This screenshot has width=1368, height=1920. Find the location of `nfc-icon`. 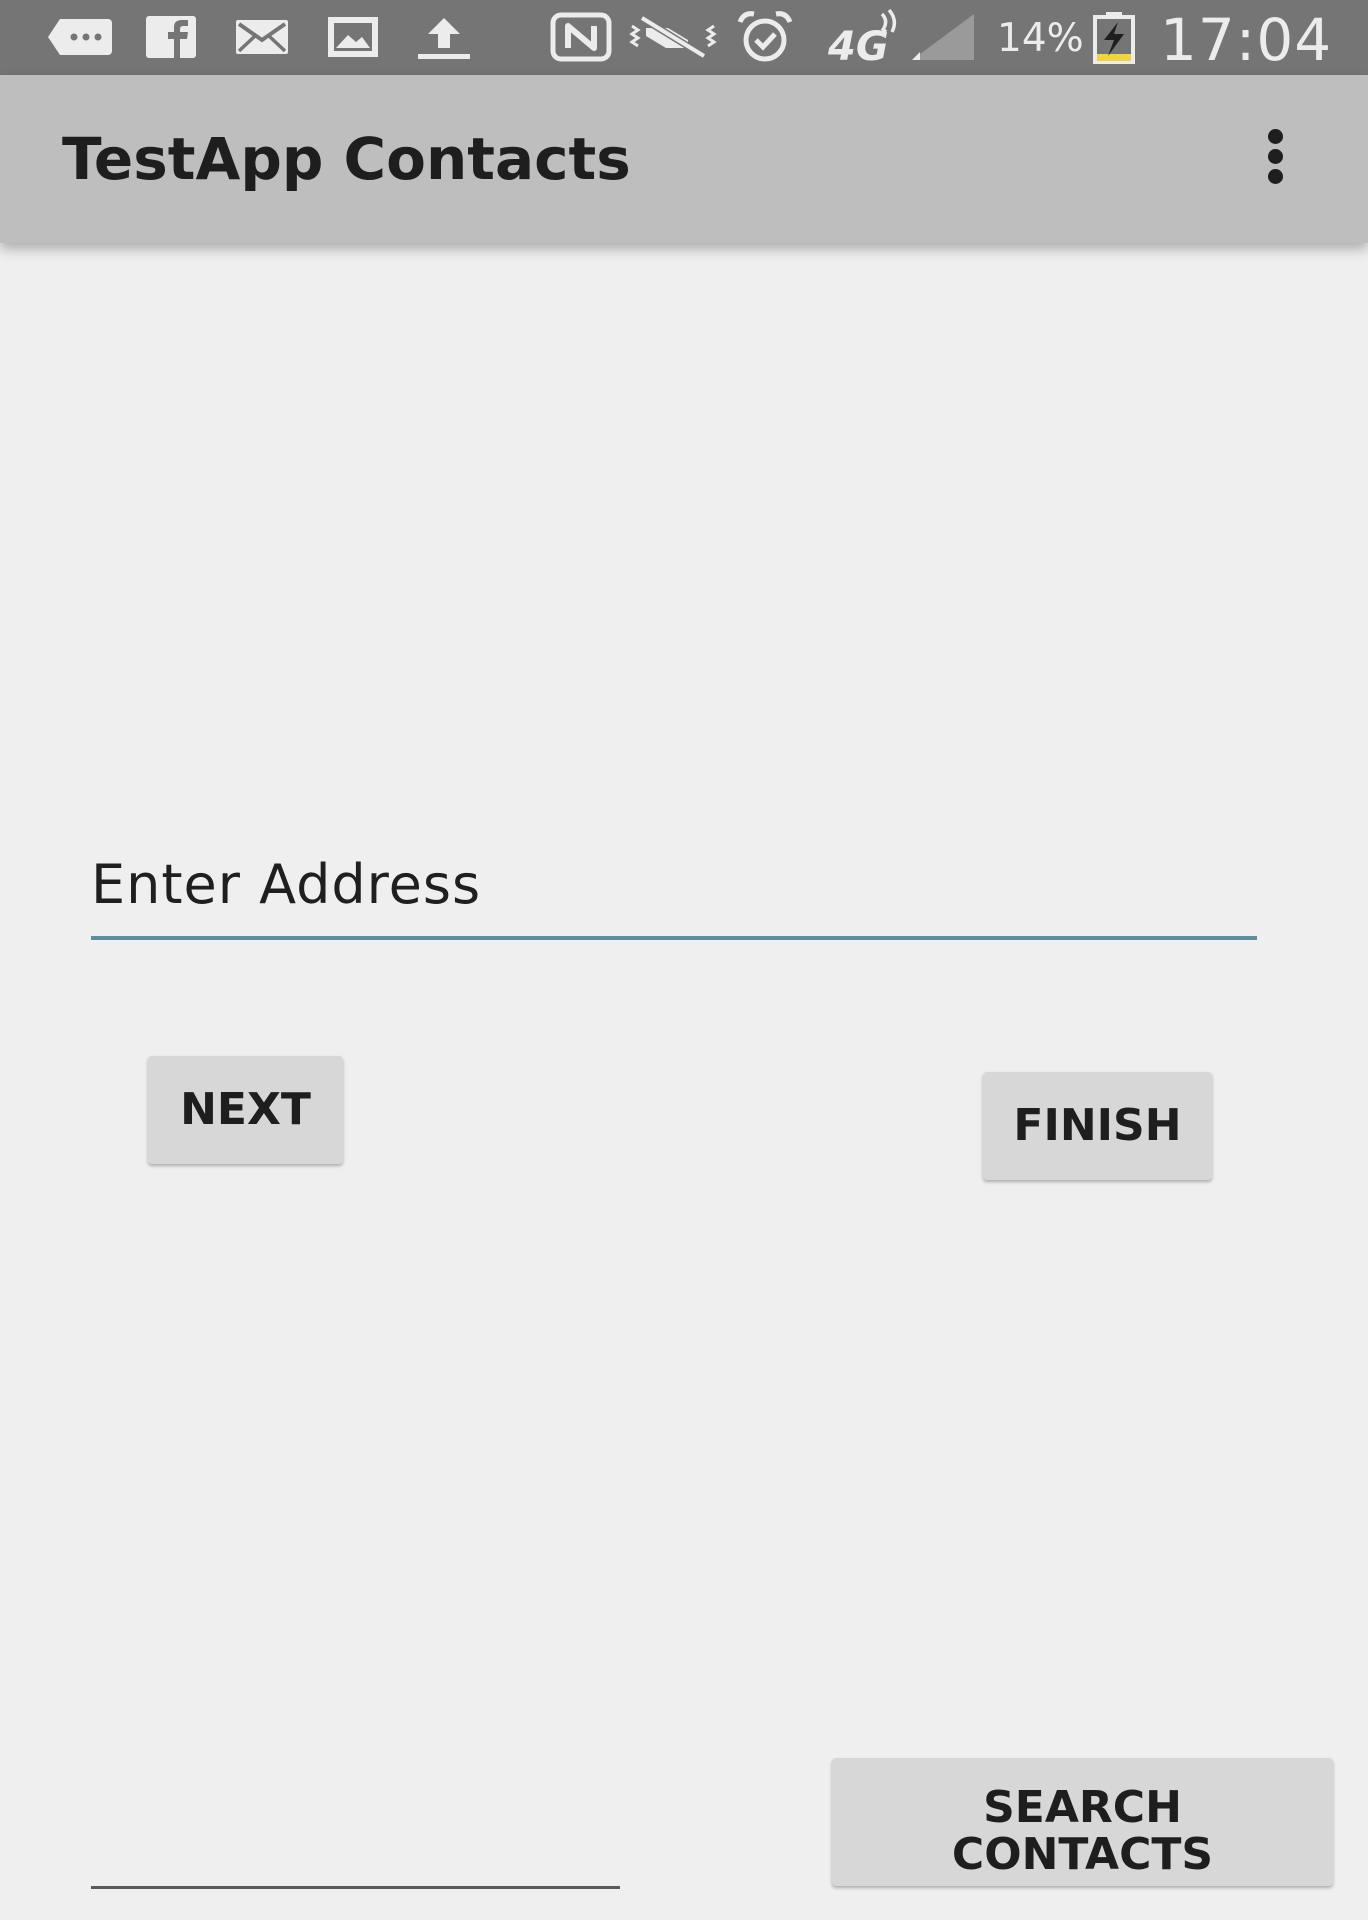

nfc-icon is located at coordinates (581, 37).